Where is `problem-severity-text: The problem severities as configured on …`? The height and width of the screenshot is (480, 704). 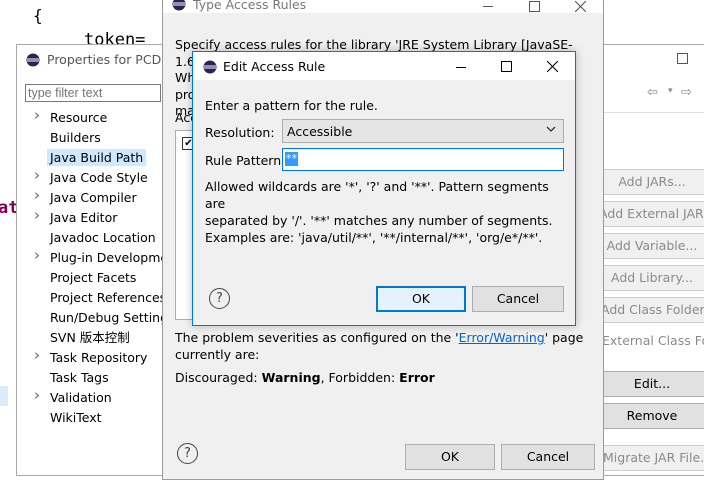 problem-severity-text: The problem severities as configured on … is located at coordinates (385, 346).